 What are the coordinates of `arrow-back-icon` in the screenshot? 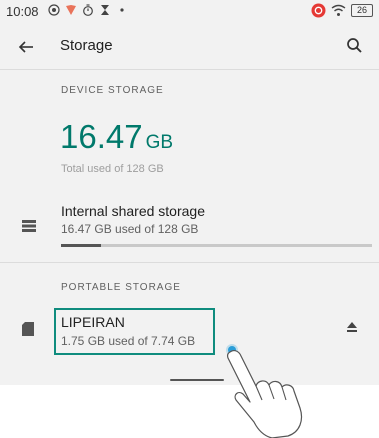 It's located at (26, 47).